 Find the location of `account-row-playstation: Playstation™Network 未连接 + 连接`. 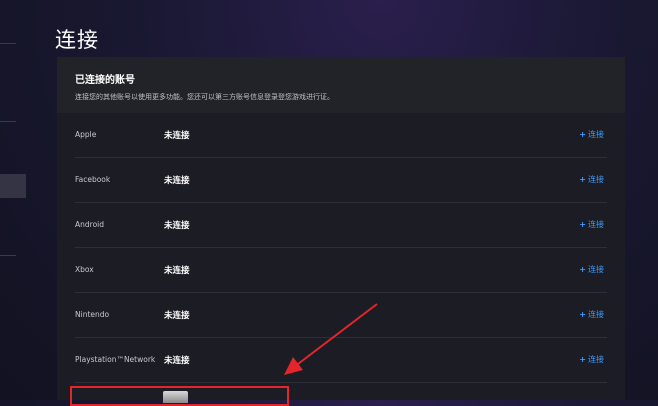

account-row-playstation: Playstation™Network 未连接 + 连接 is located at coordinates (341, 360).